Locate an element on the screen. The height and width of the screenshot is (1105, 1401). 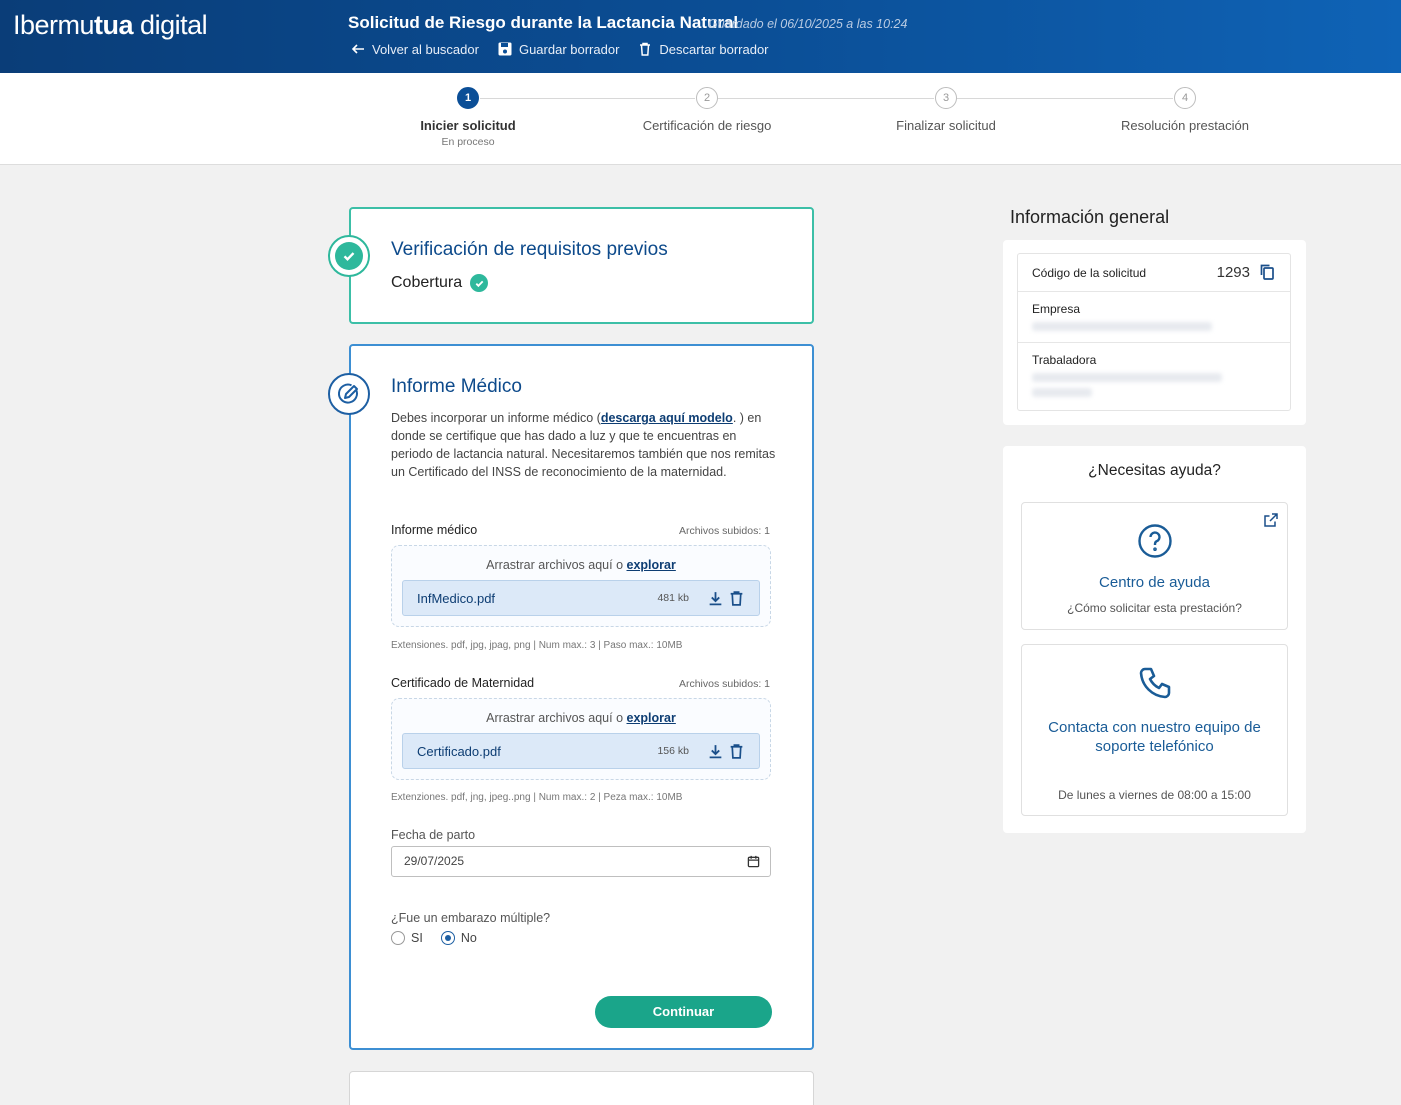
worker-label: Trabaladora is located at coordinates (1064, 360).